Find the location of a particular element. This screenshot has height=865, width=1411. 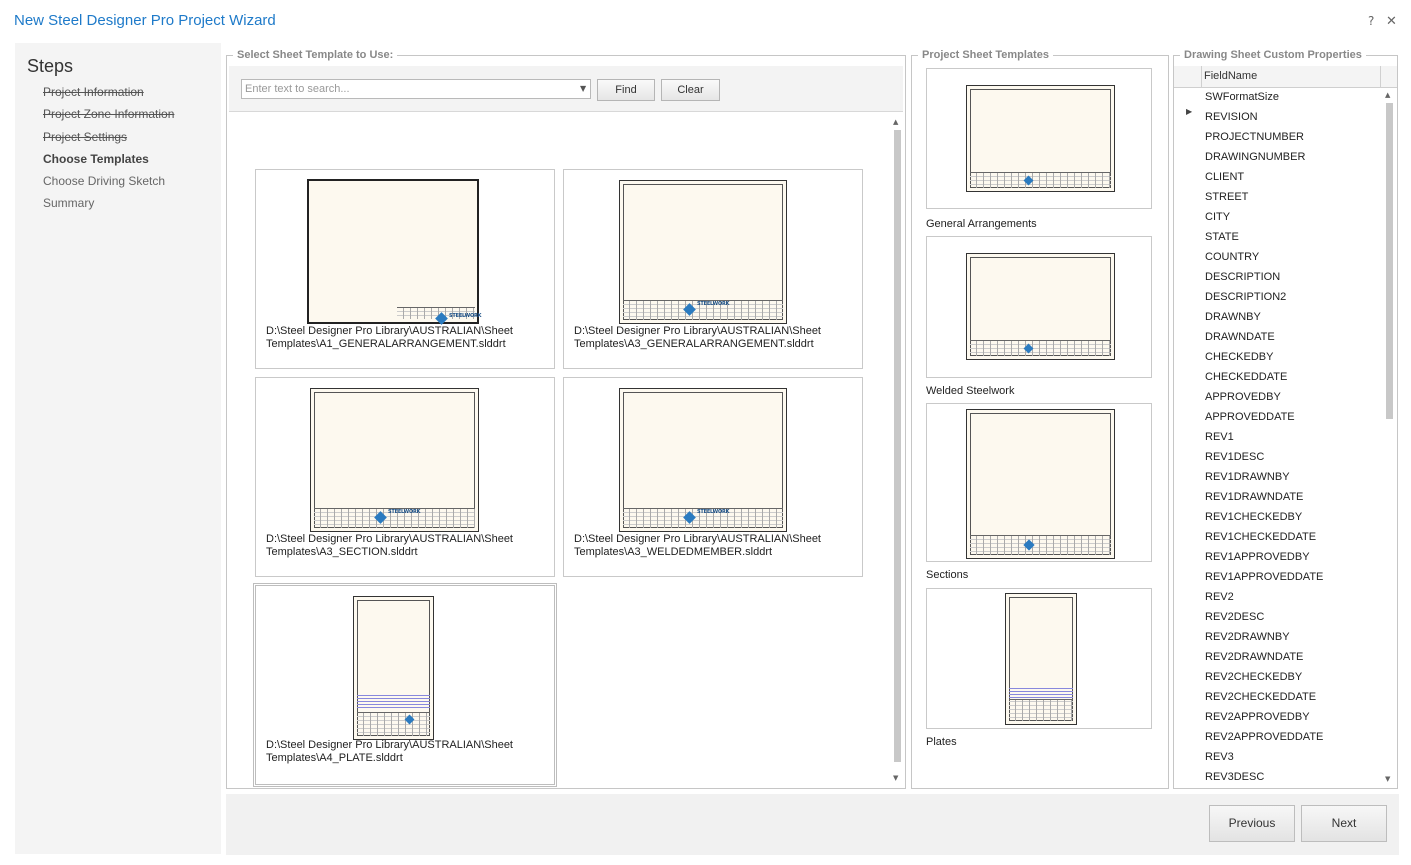

select-template-title: Select Sheet Template to Use: is located at coordinates (315, 55).